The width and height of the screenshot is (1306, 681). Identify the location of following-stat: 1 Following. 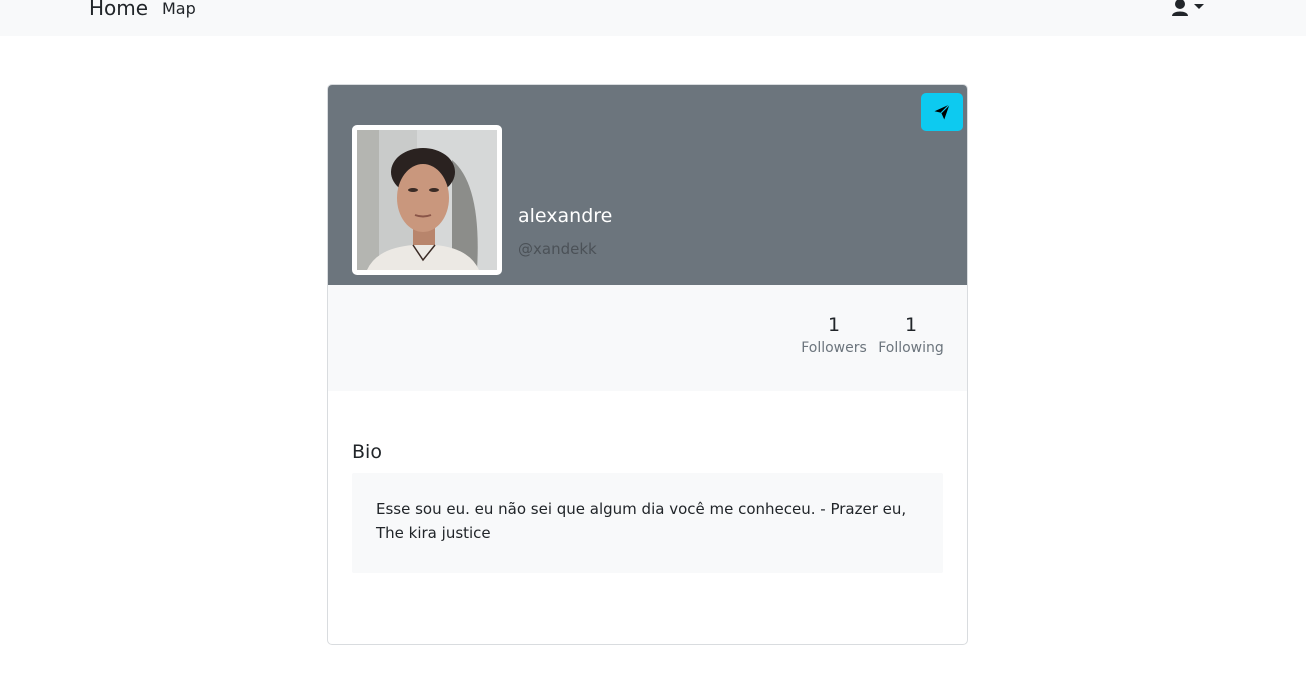
(911, 334).